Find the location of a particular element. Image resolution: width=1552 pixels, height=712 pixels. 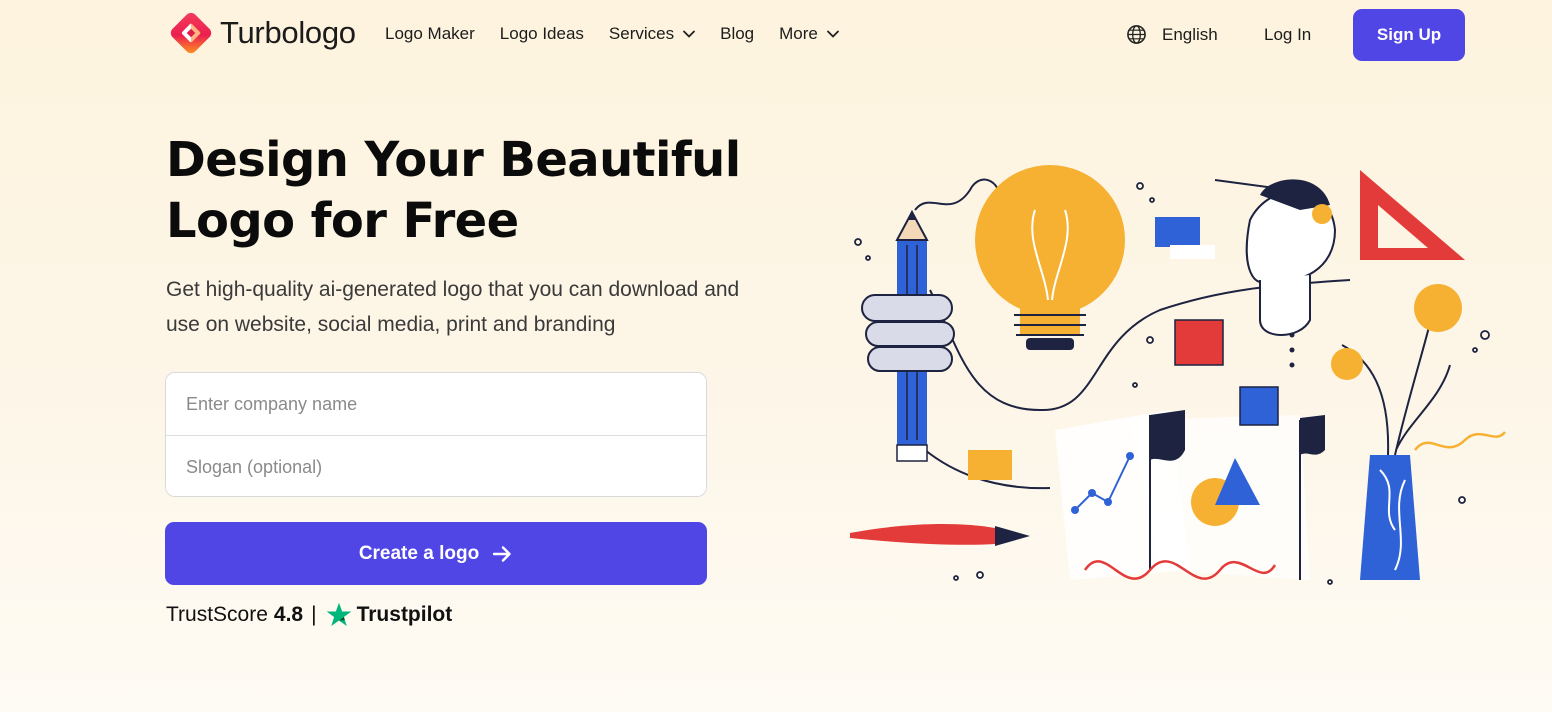

brand-logo: Turbologo is located at coordinates (261, 33).